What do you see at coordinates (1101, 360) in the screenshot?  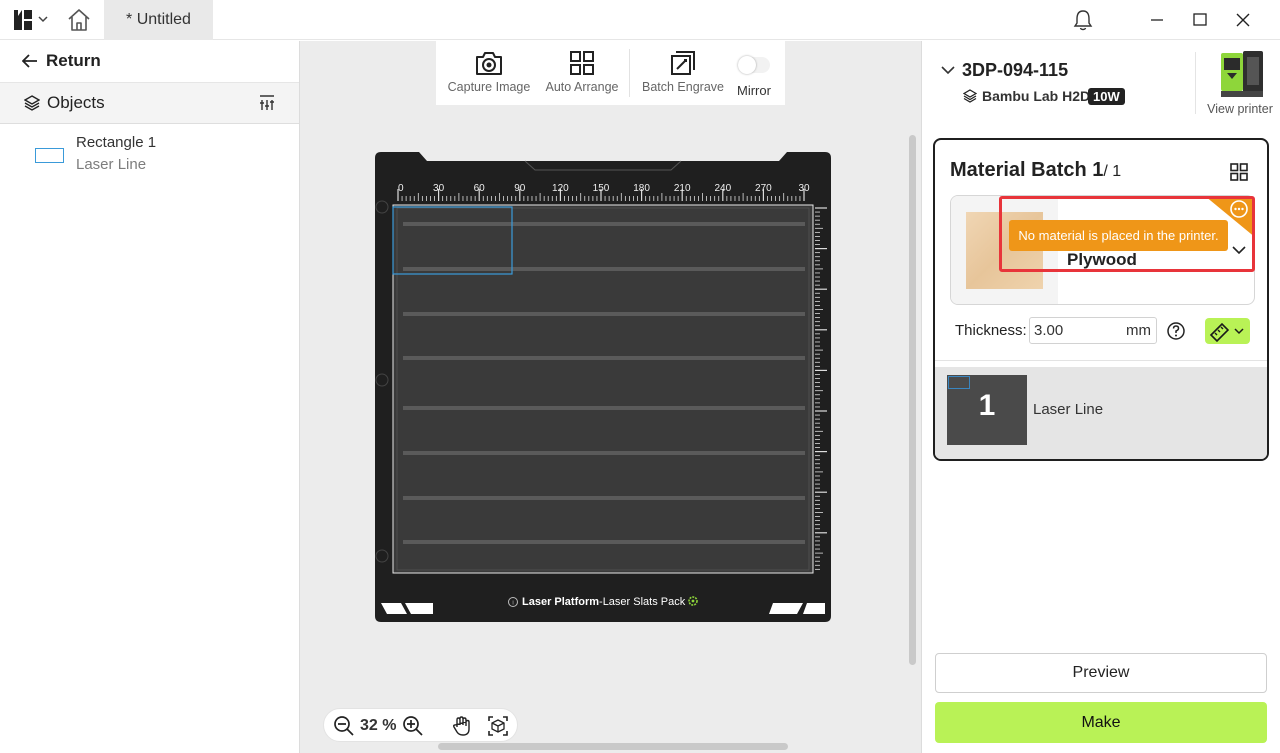 I see `card-divider` at bounding box center [1101, 360].